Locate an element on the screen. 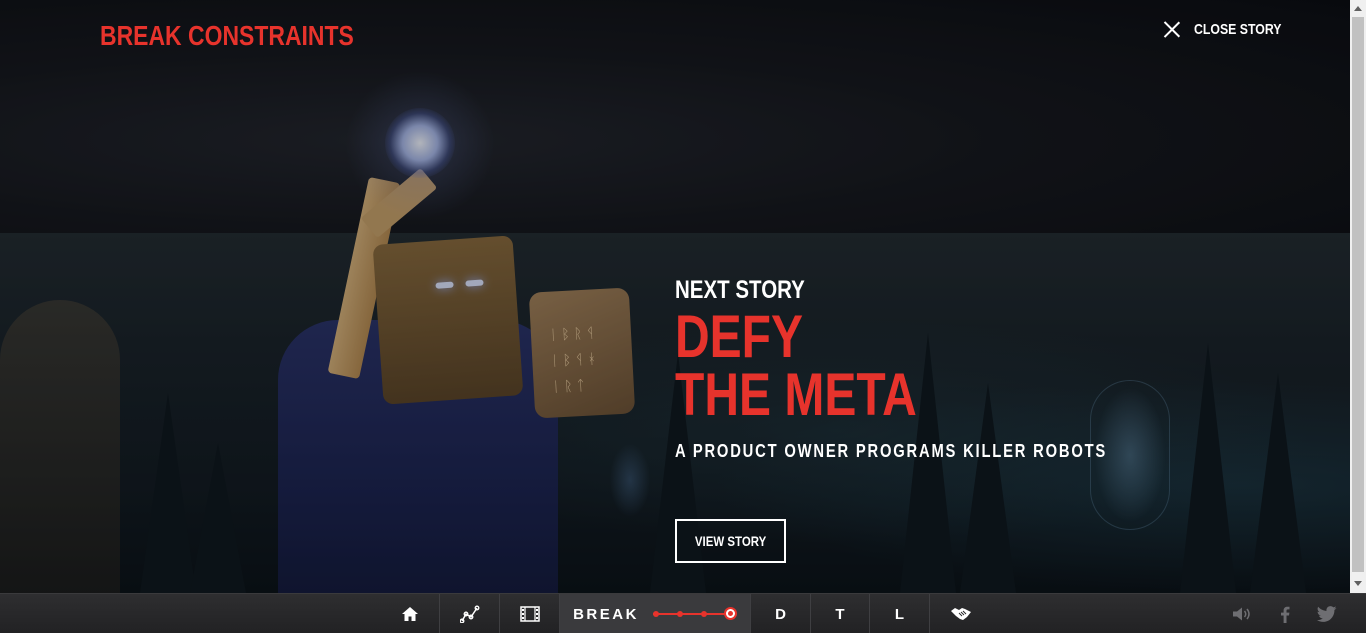 Image resolution: width=1366 pixels, height=633 pixels. chart-line-icon is located at coordinates (469, 614).